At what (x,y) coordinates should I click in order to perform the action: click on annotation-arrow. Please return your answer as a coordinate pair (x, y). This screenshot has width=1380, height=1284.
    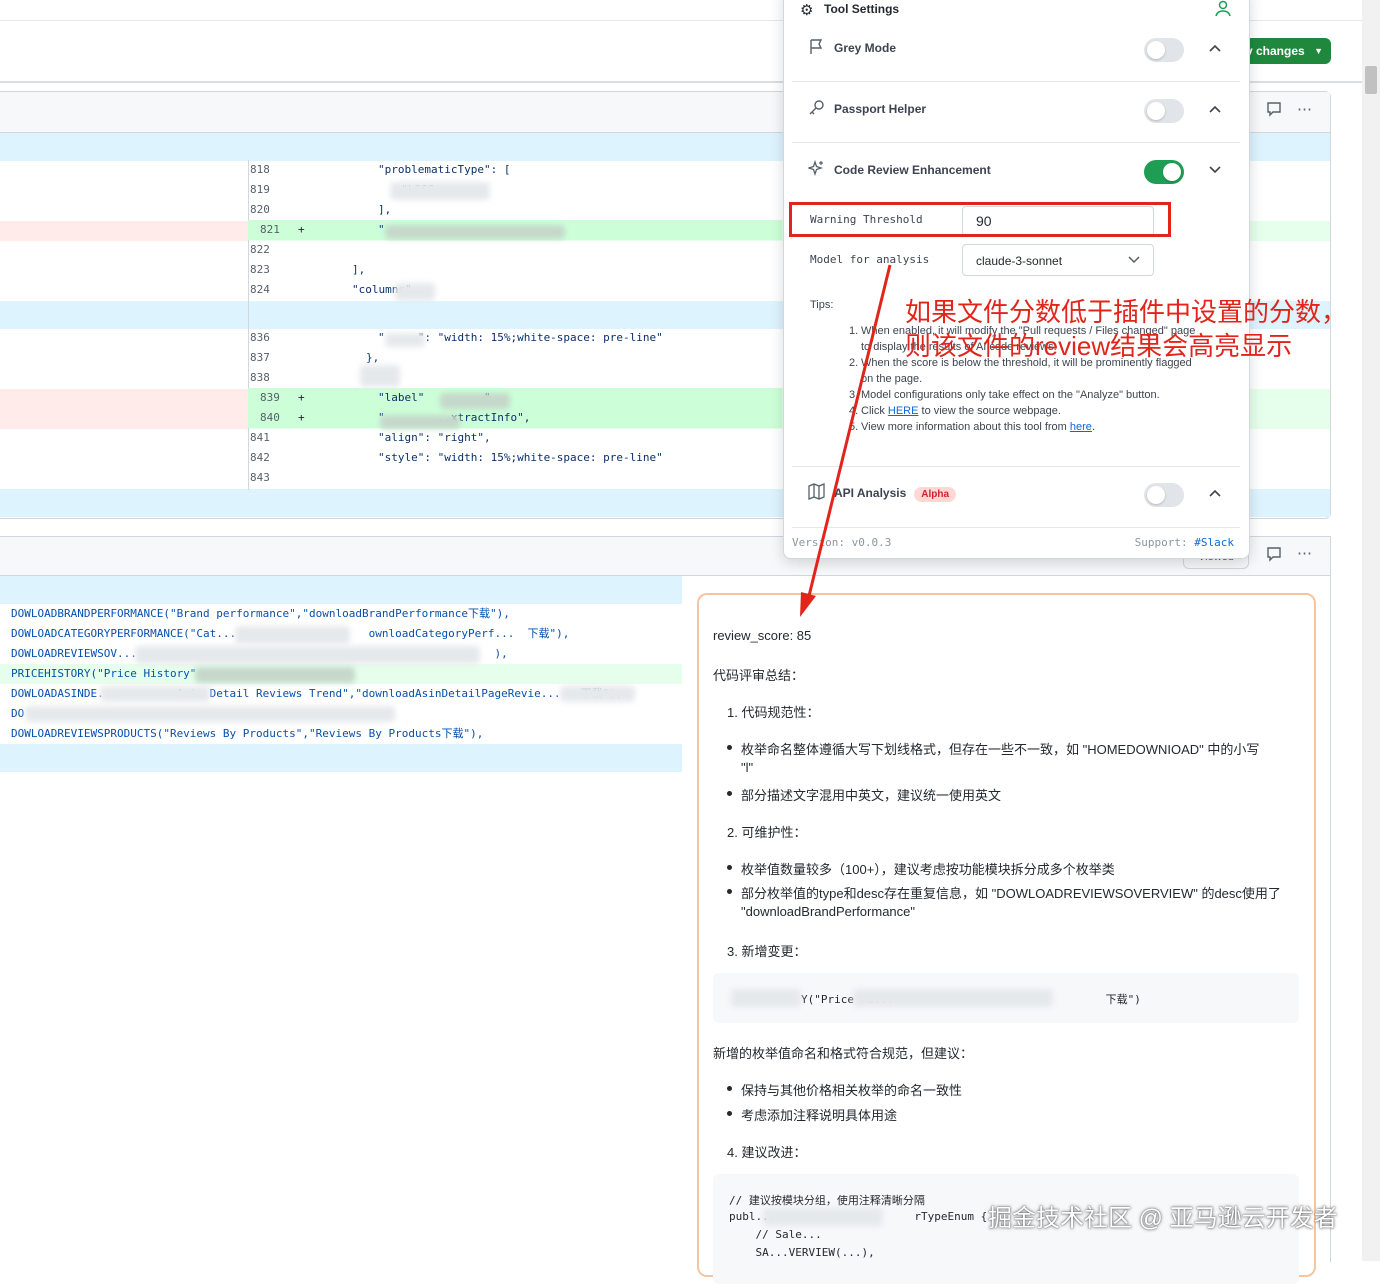
    Looking at the image, I should click on (846, 440).